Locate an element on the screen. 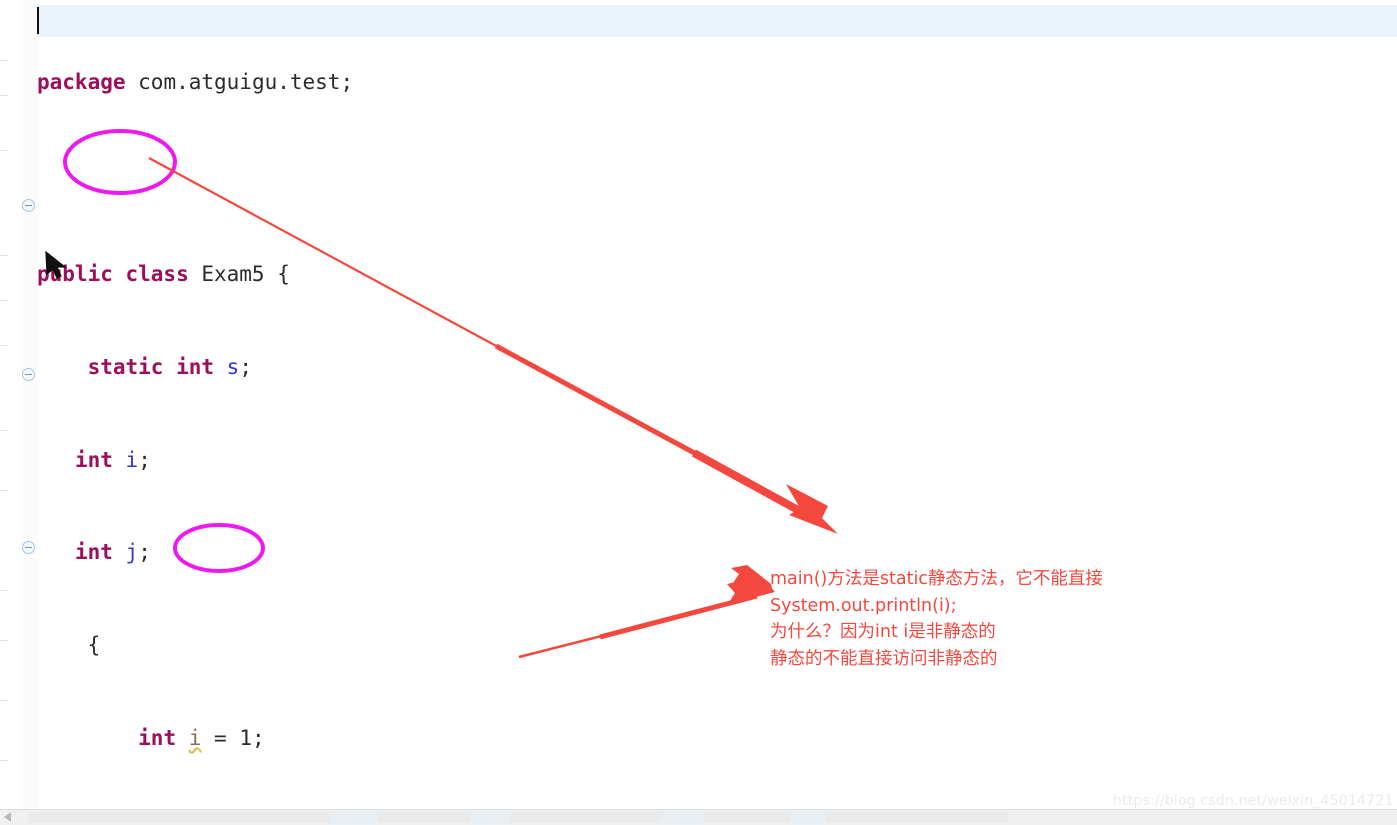  fold-marker-initializer-block is located at coordinates (28, 205).